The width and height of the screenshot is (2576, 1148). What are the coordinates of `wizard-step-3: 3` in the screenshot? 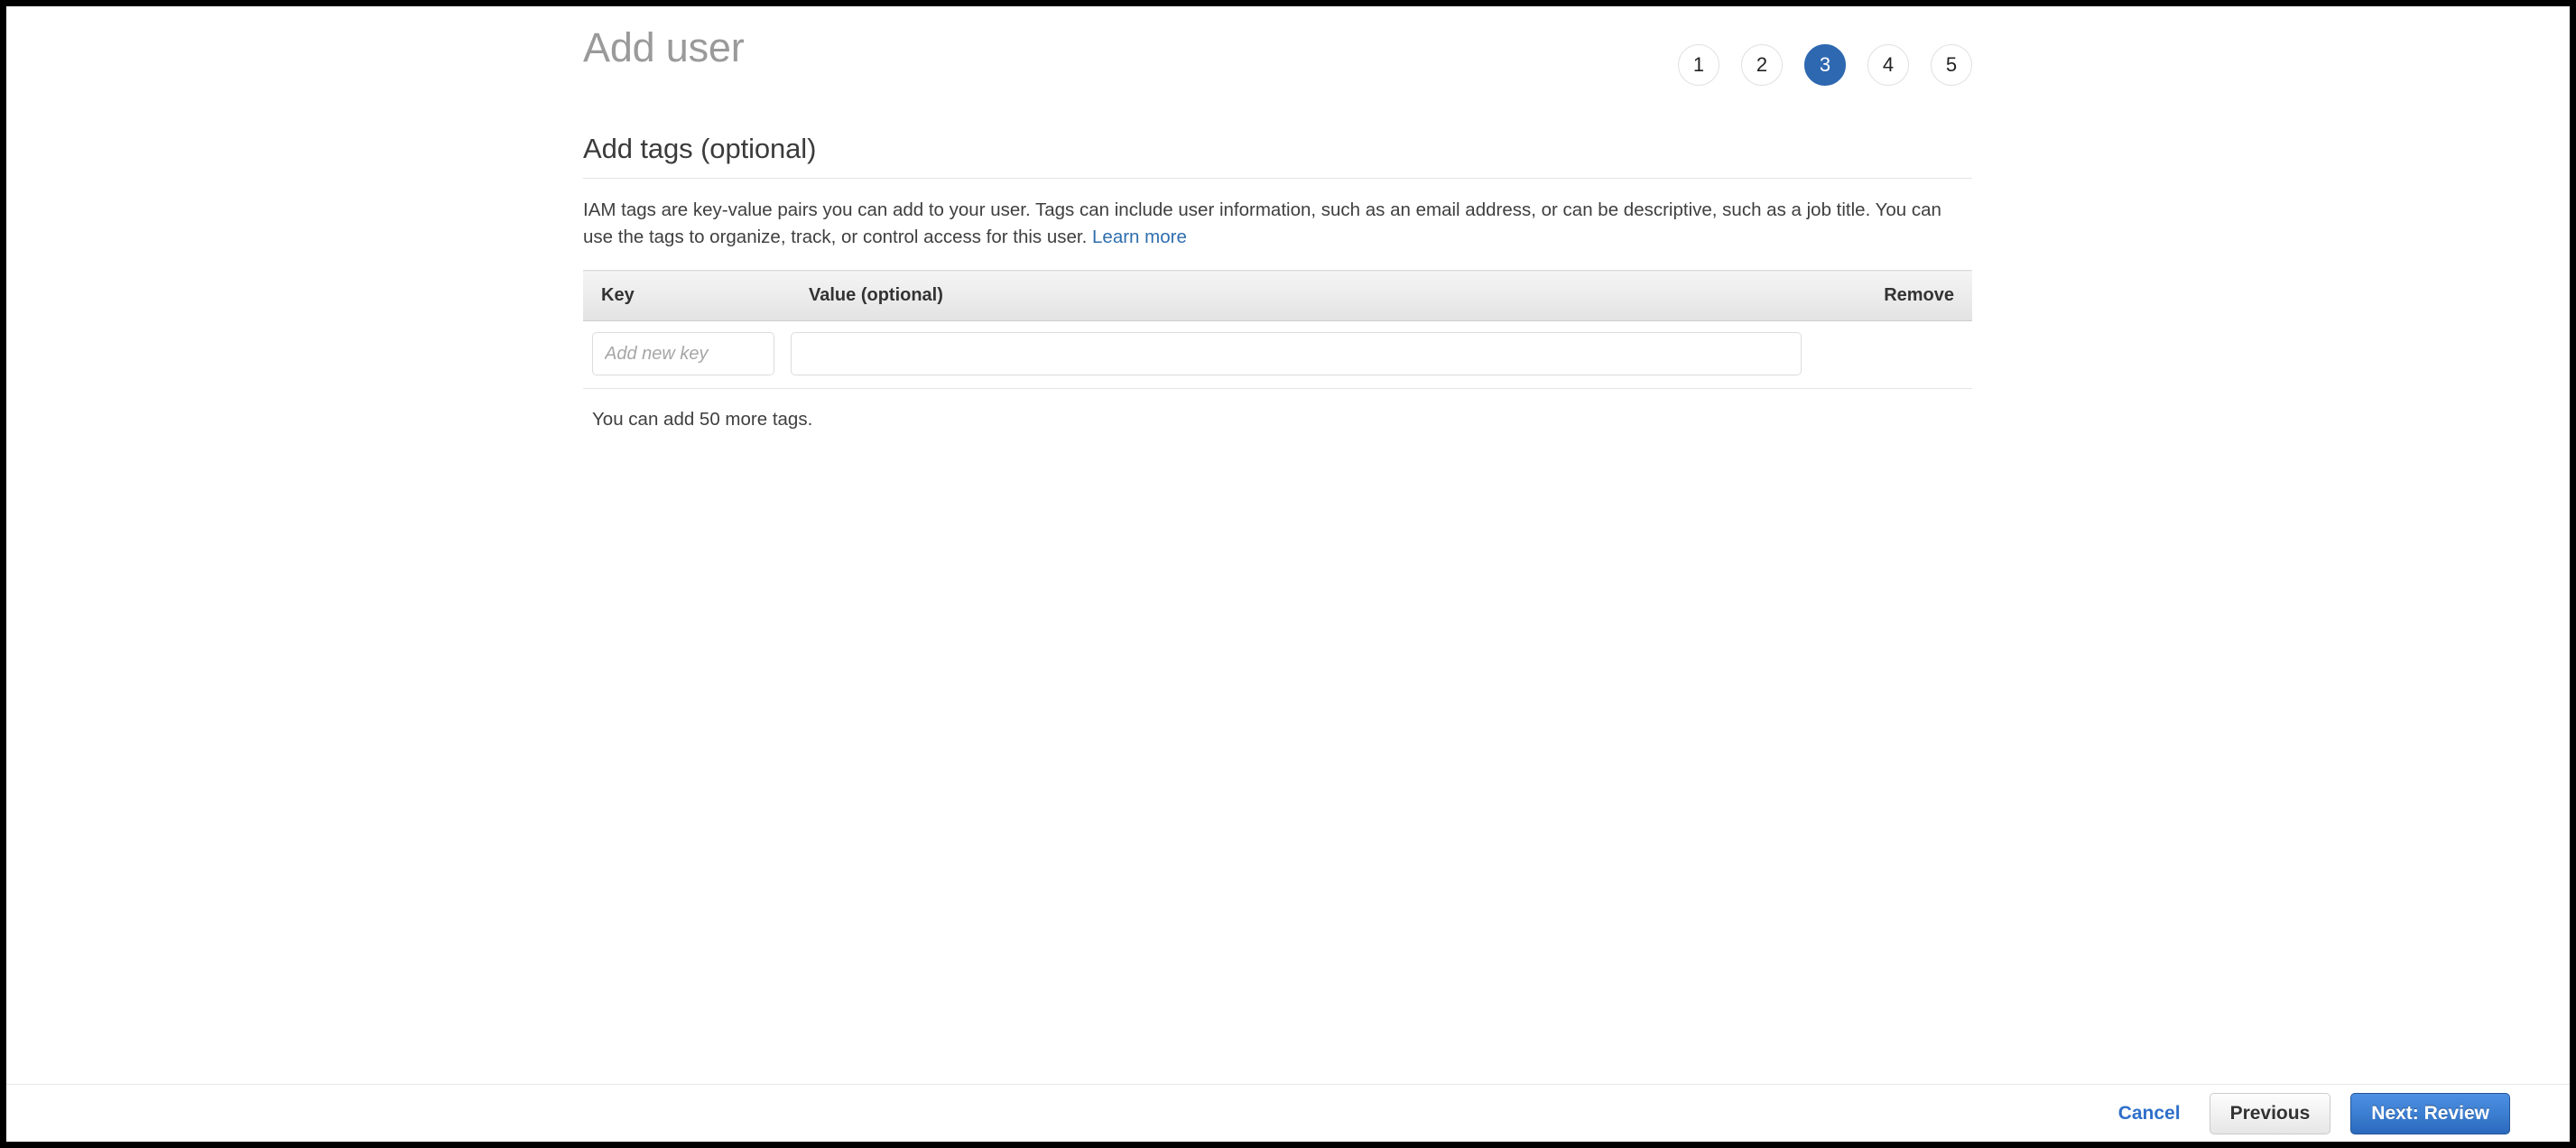 It's located at (1825, 65).